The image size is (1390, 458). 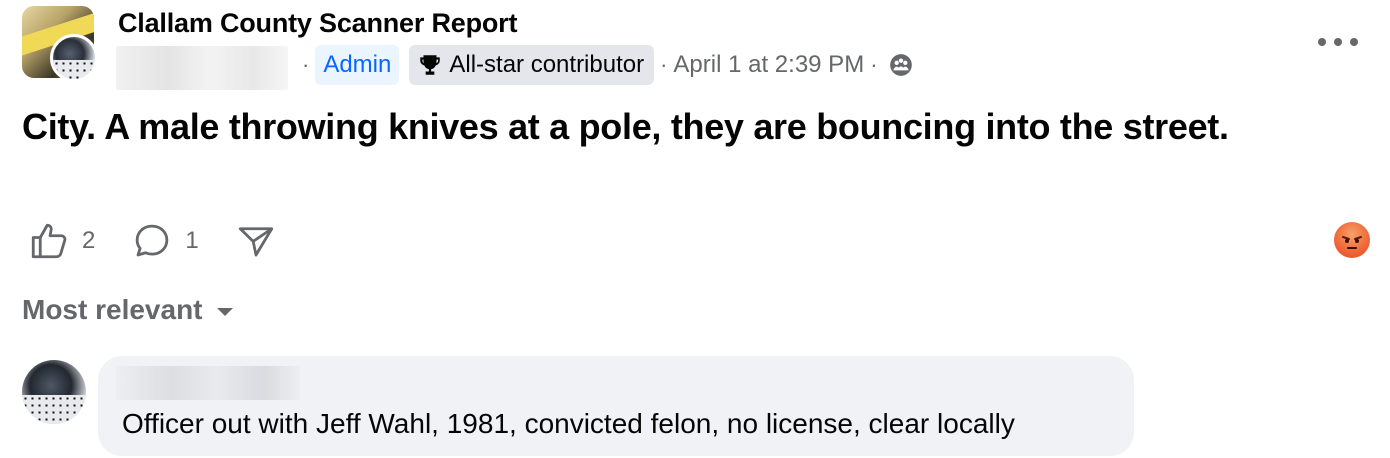 I want to click on comment-button: 1, so click(x=165, y=241).